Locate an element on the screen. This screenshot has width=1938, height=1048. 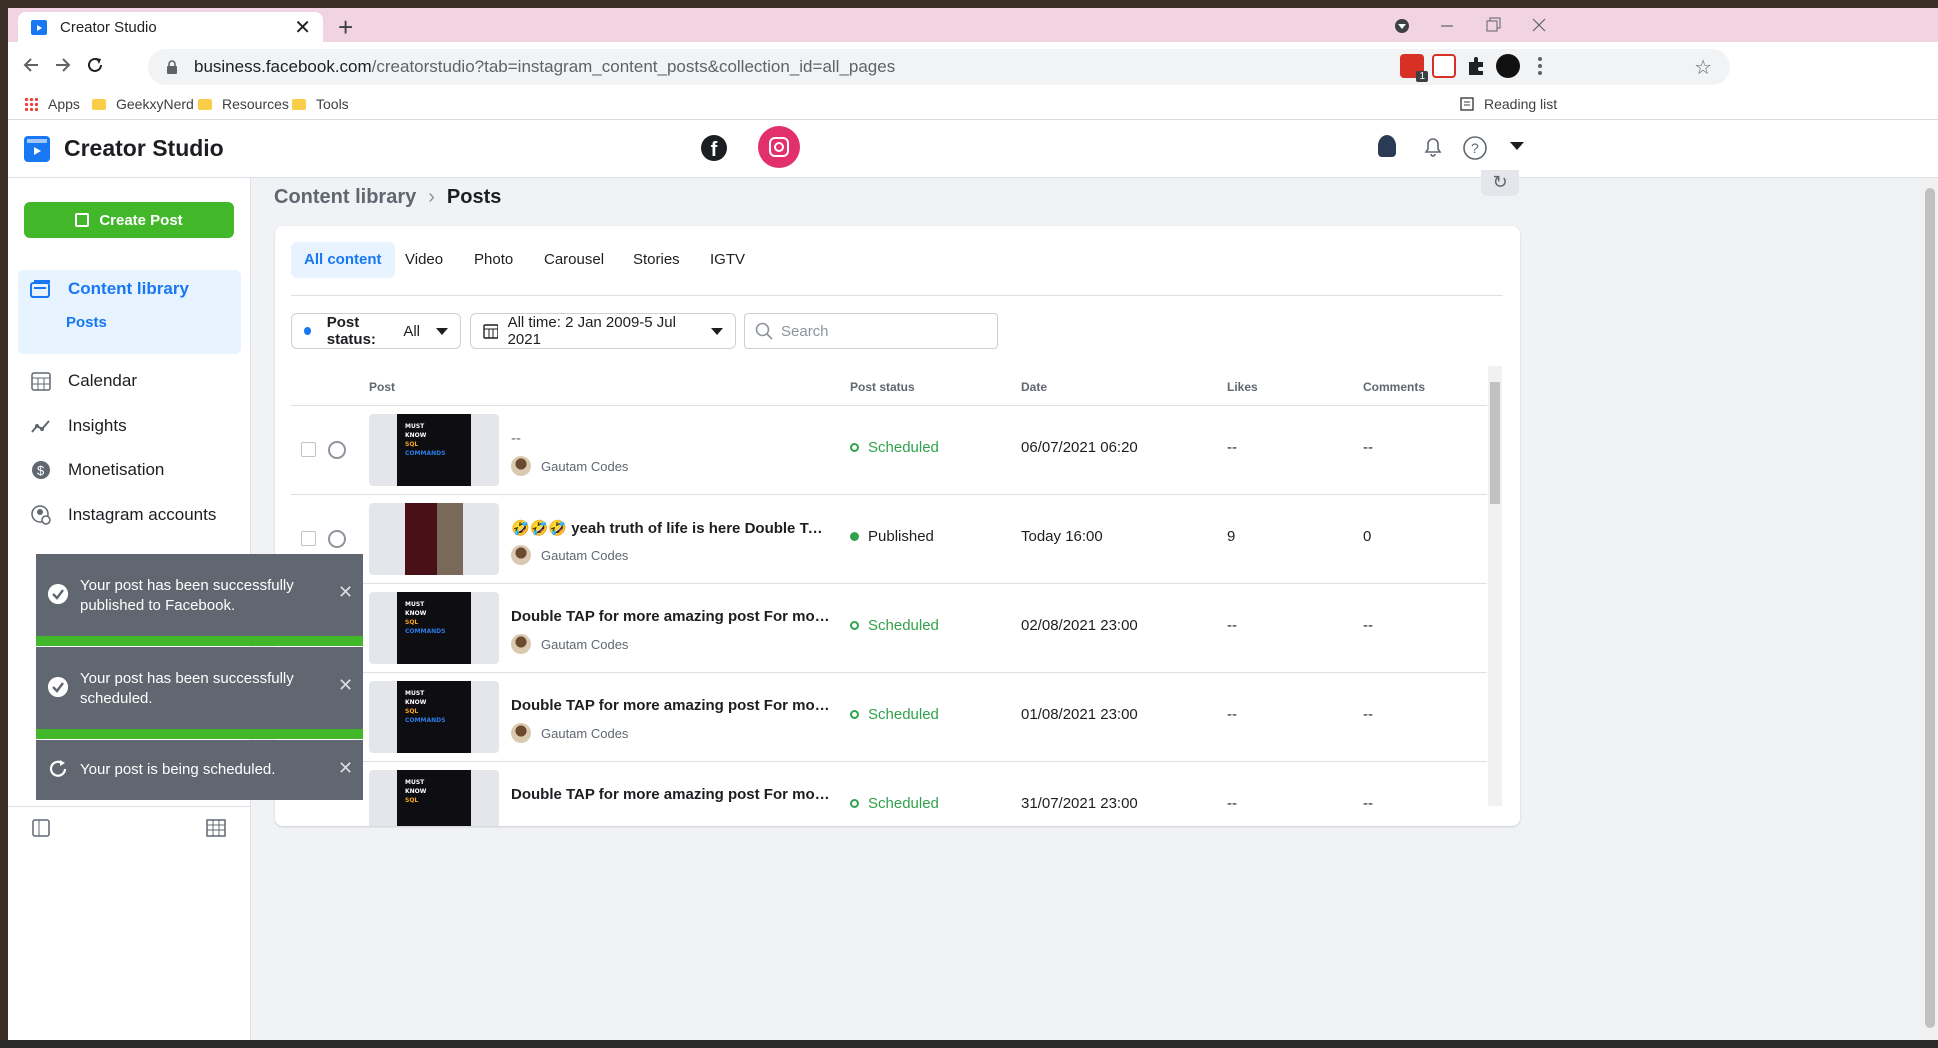
facebook-icon: f is located at coordinates (714, 148).